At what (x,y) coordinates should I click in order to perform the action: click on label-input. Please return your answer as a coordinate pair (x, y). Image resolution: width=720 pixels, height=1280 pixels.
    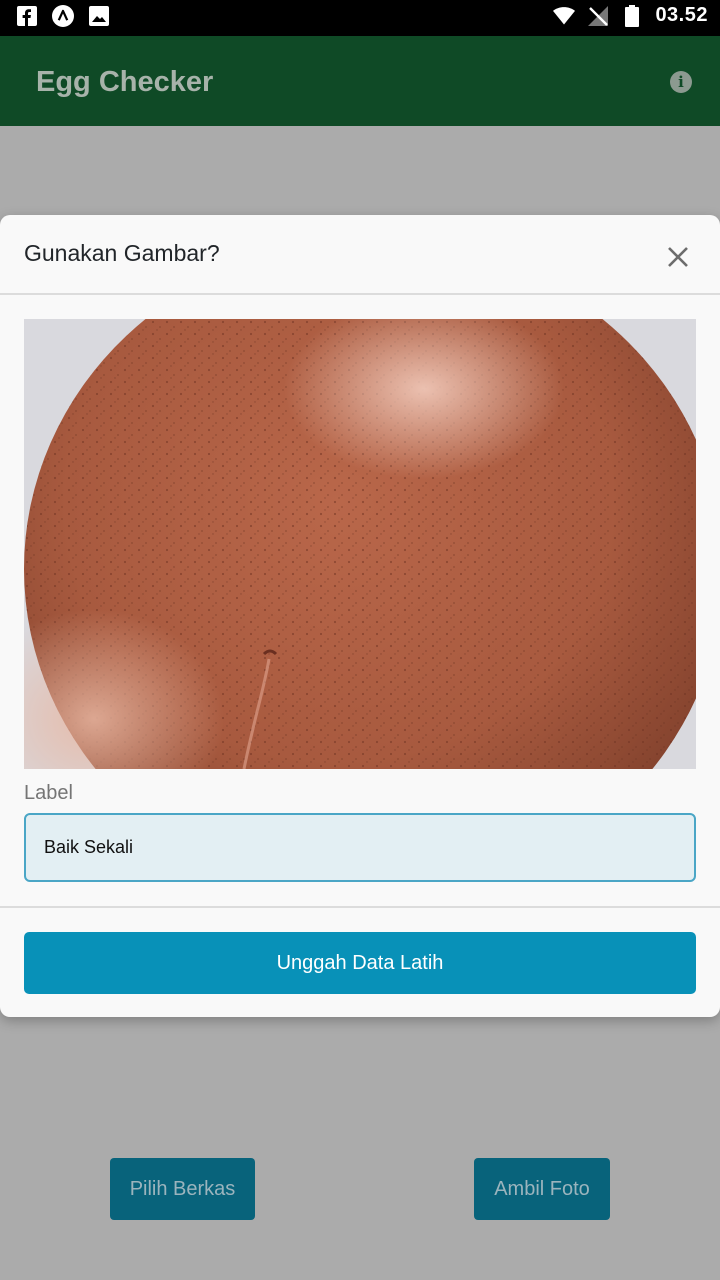
    Looking at the image, I should click on (360, 847).